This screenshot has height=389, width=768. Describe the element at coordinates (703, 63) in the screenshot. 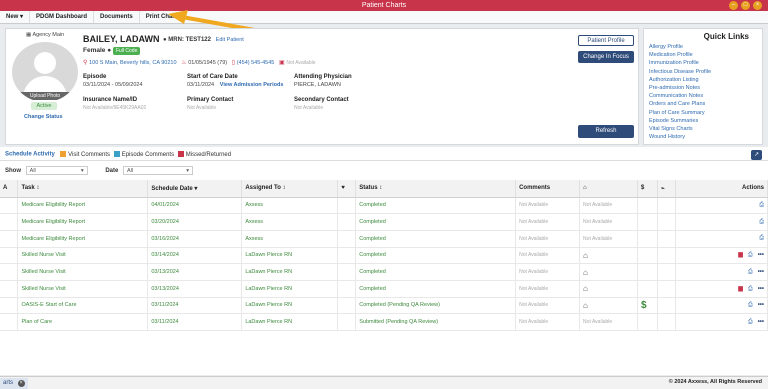

I see `quick-link-item: Immunization Profile` at that location.